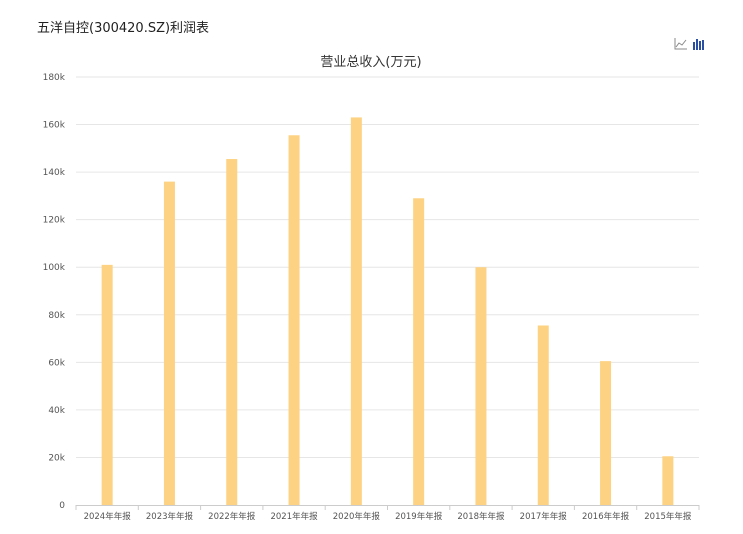 This screenshot has width=743, height=534. What do you see at coordinates (170, 516) in the screenshot?
I see `x-tick-label: 2023年年报` at bounding box center [170, 516].